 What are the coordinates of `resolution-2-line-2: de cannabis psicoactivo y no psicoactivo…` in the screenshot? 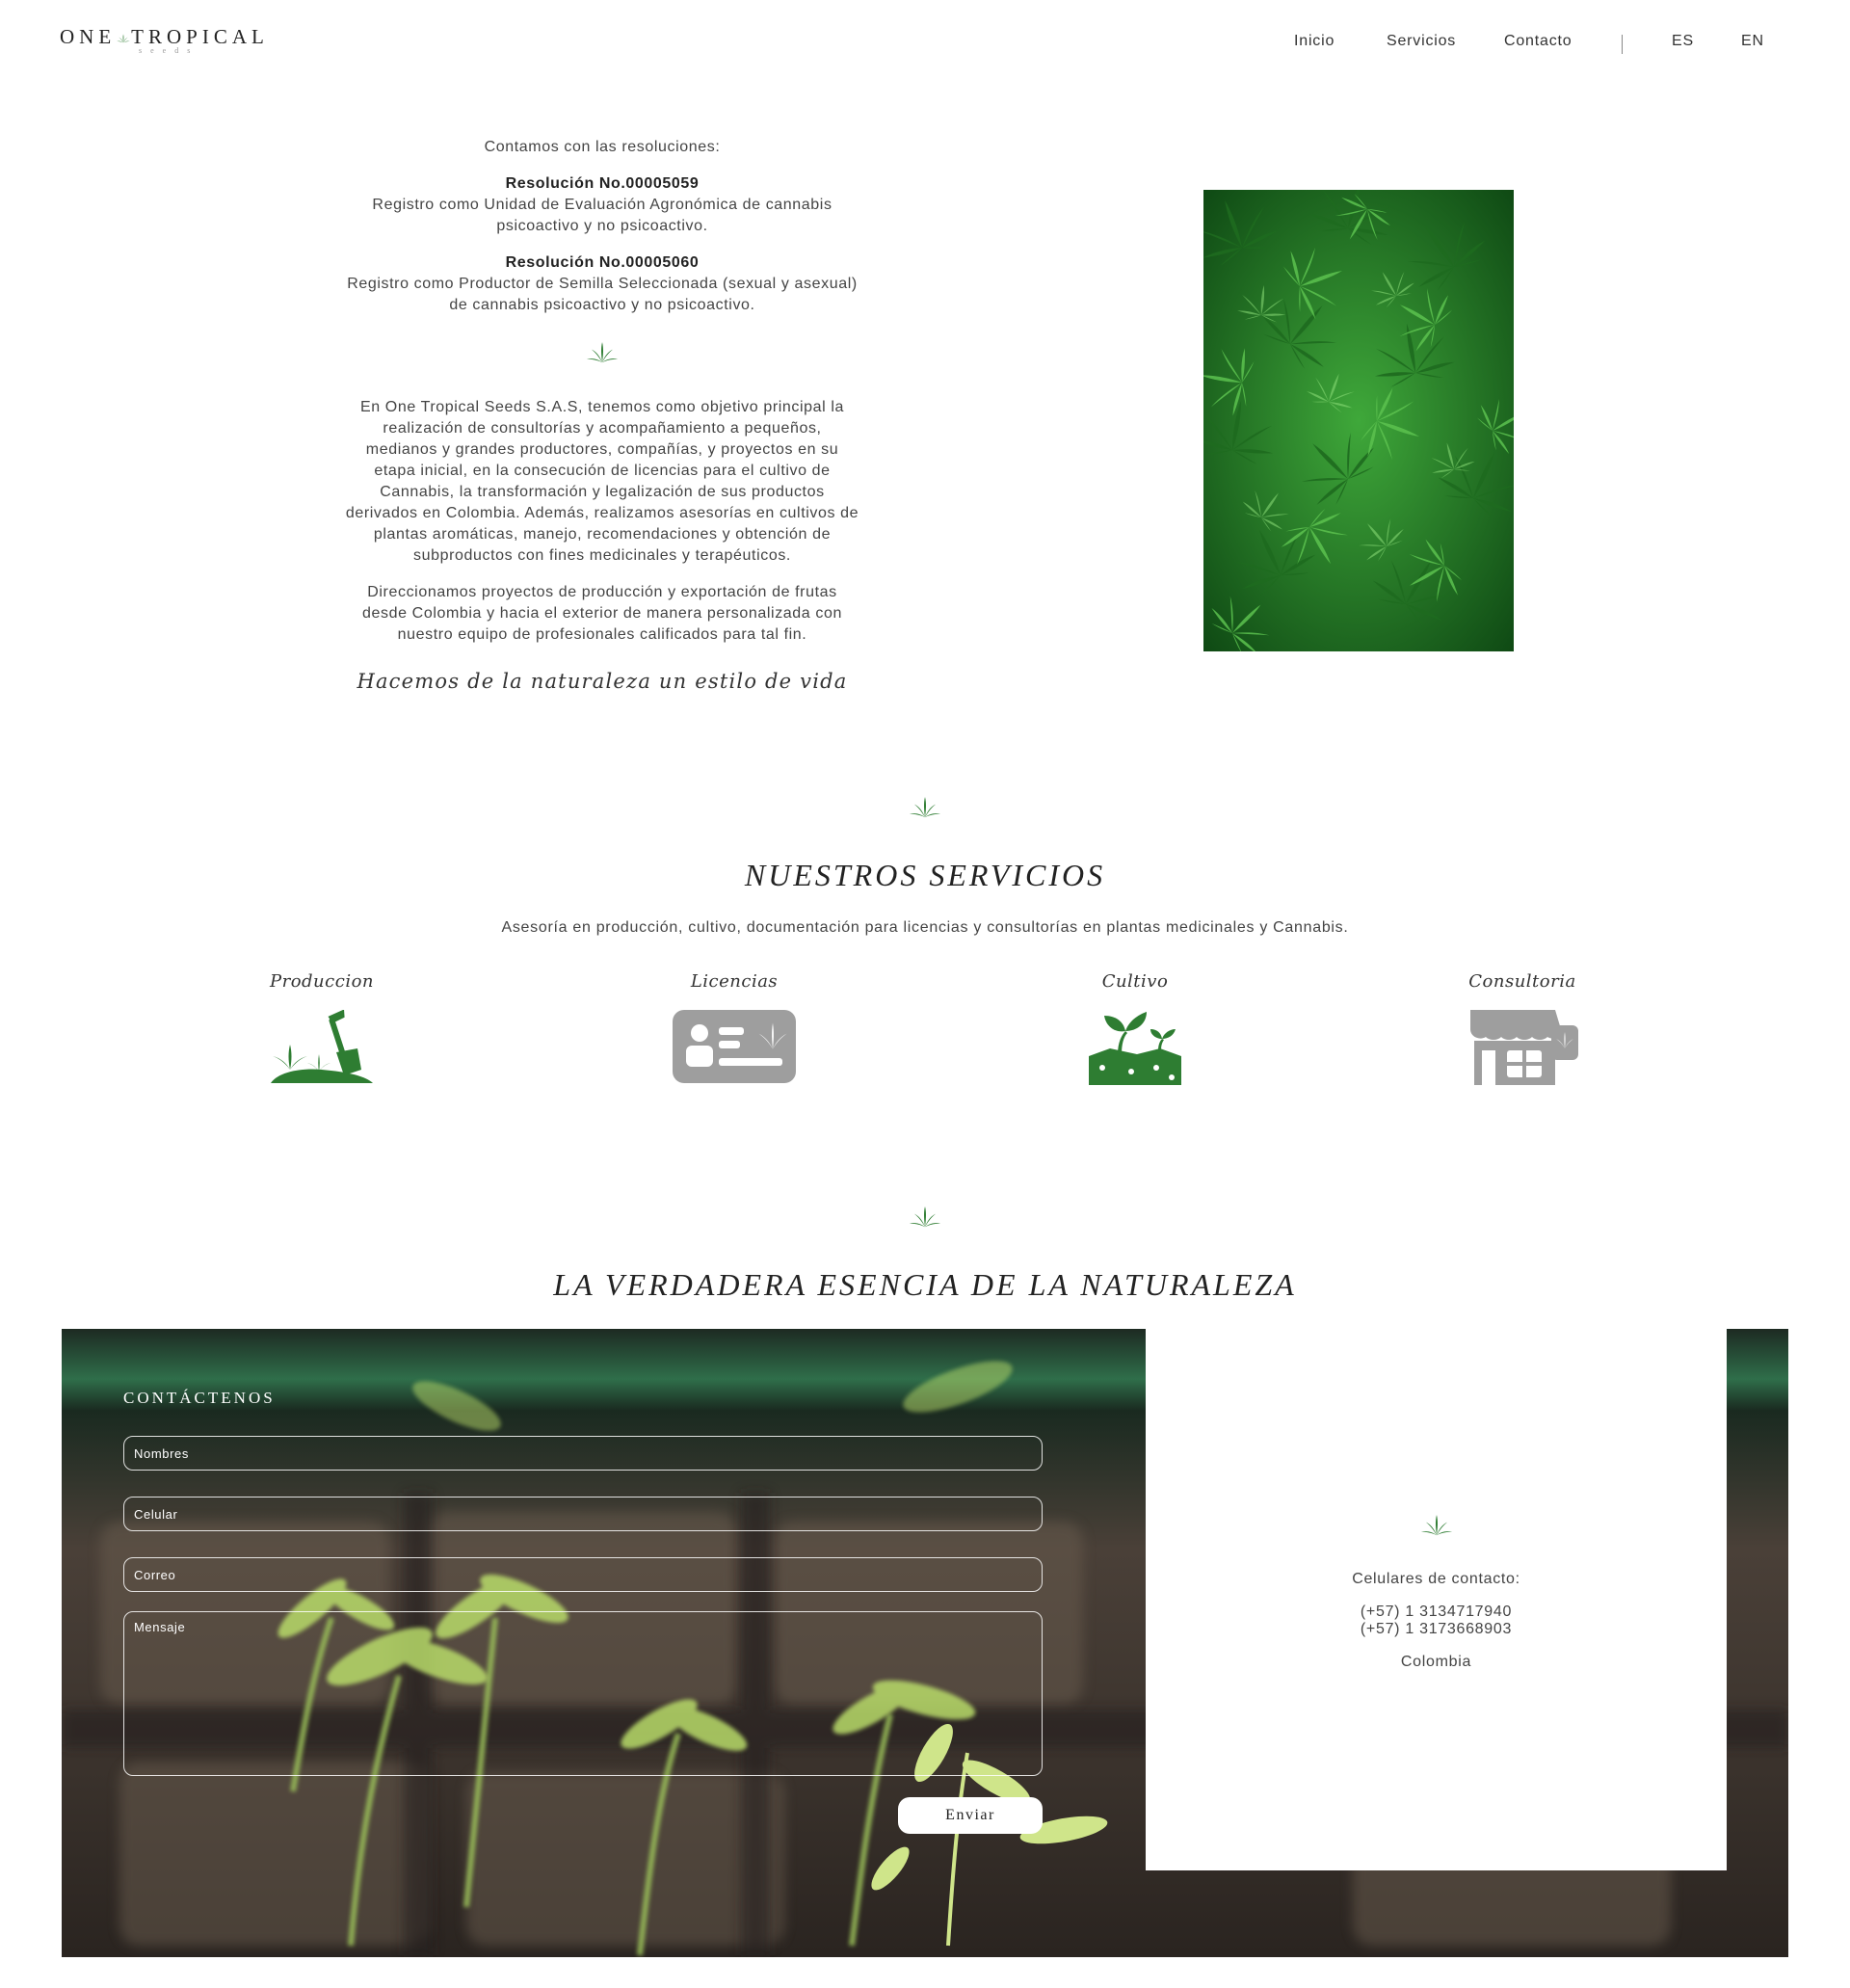 It's located at (602, 305).